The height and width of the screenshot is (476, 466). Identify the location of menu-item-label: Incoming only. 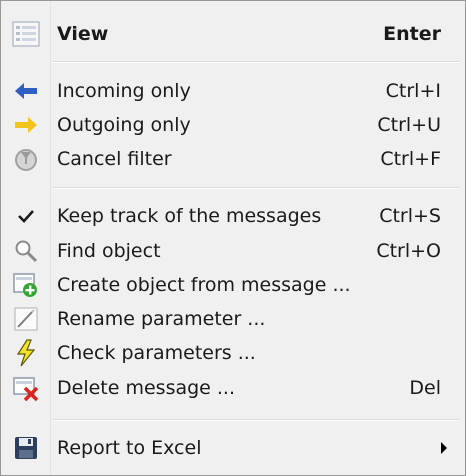
(124, 91).